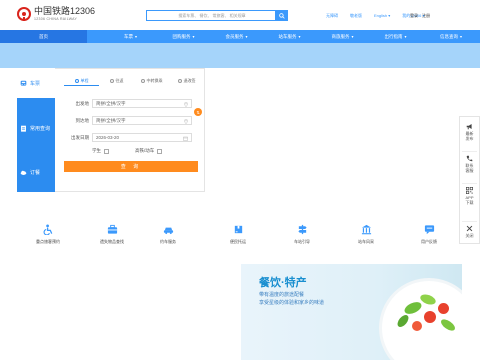 This screenshot has width=480, height=360. I want to click on ad-line2: 享受星级的体验和家乡的味道, so click(292, 303).